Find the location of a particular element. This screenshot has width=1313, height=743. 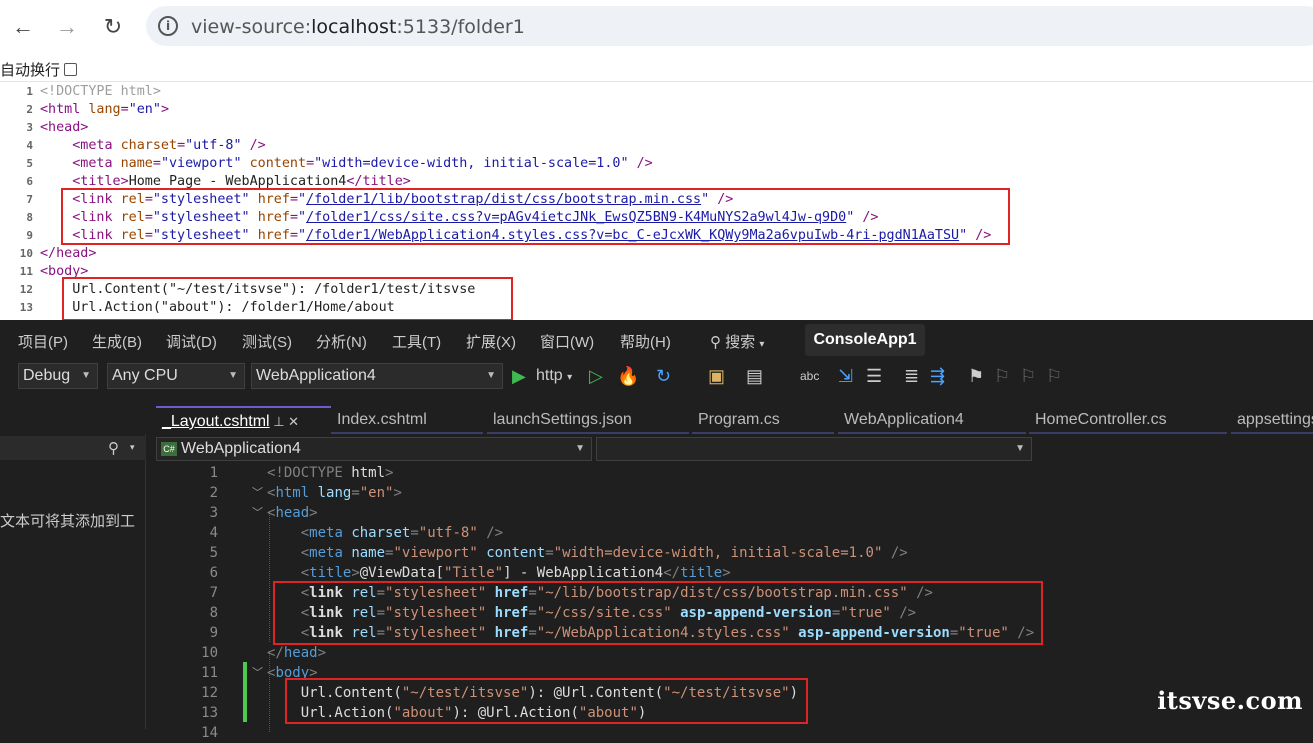

line-wrap-toggle: 自动换行 is located at coordinates (39, 69).